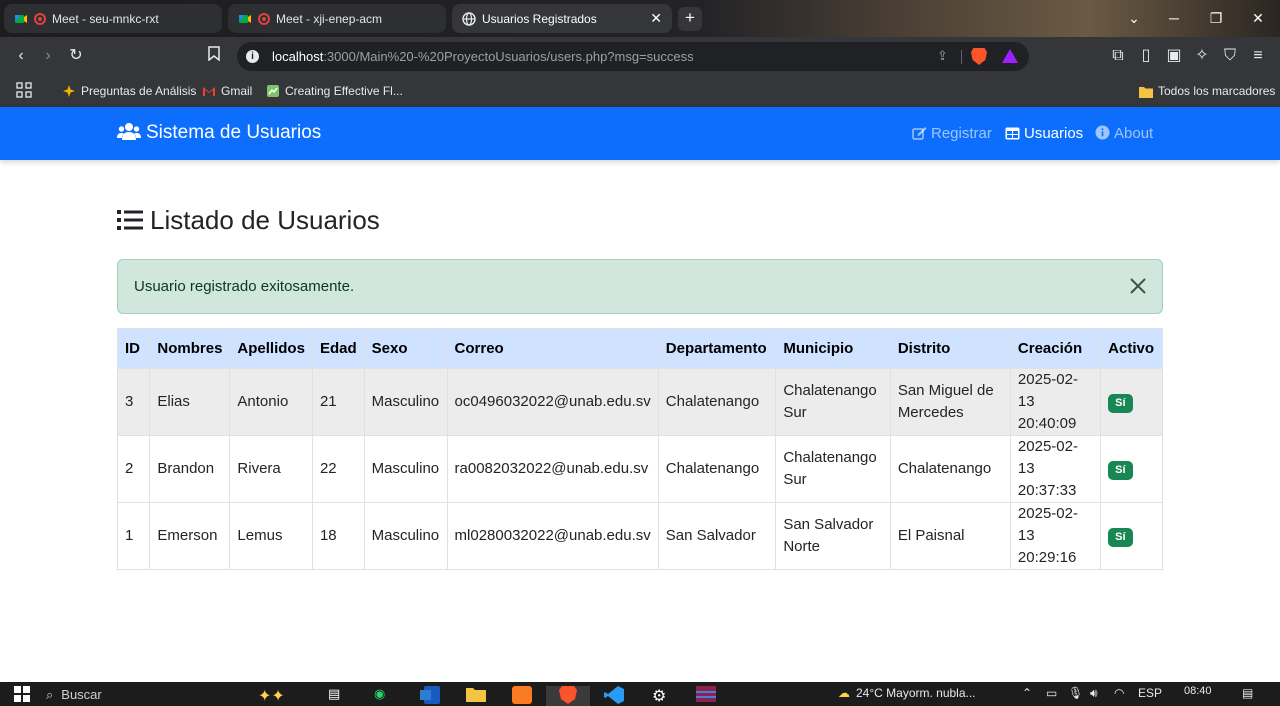 The image size is (1280, 706). Describe the element at coordinates (1138, 286) in the screenshot. I see `close-alert-icon` at that location.